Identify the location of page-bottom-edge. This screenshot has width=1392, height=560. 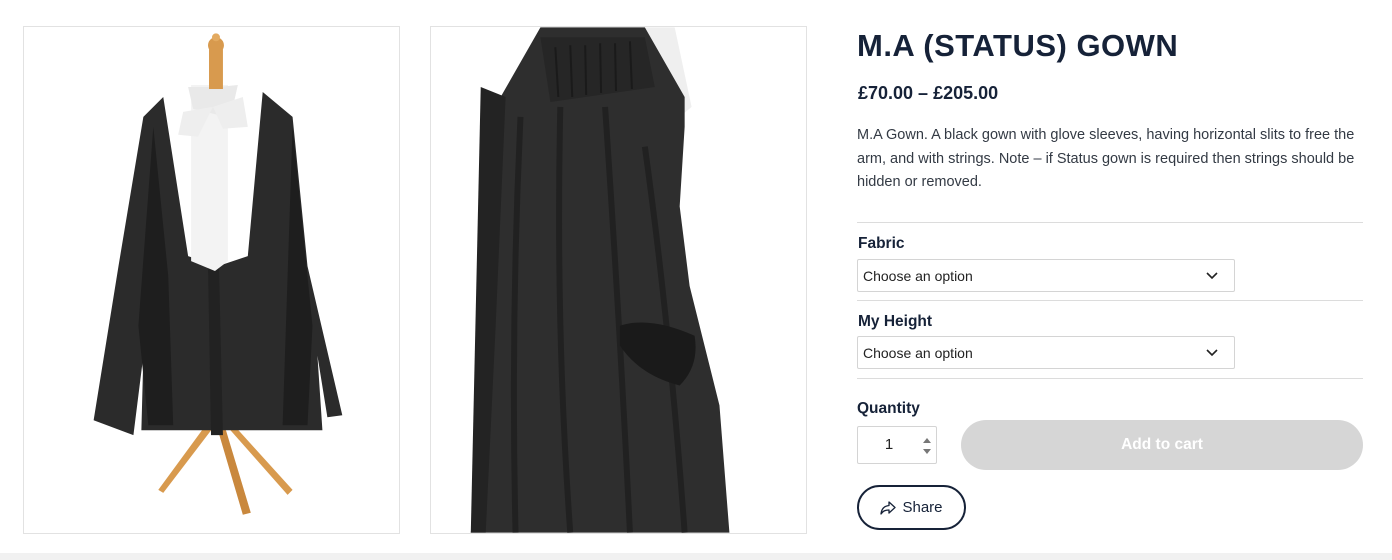
(696, 556).